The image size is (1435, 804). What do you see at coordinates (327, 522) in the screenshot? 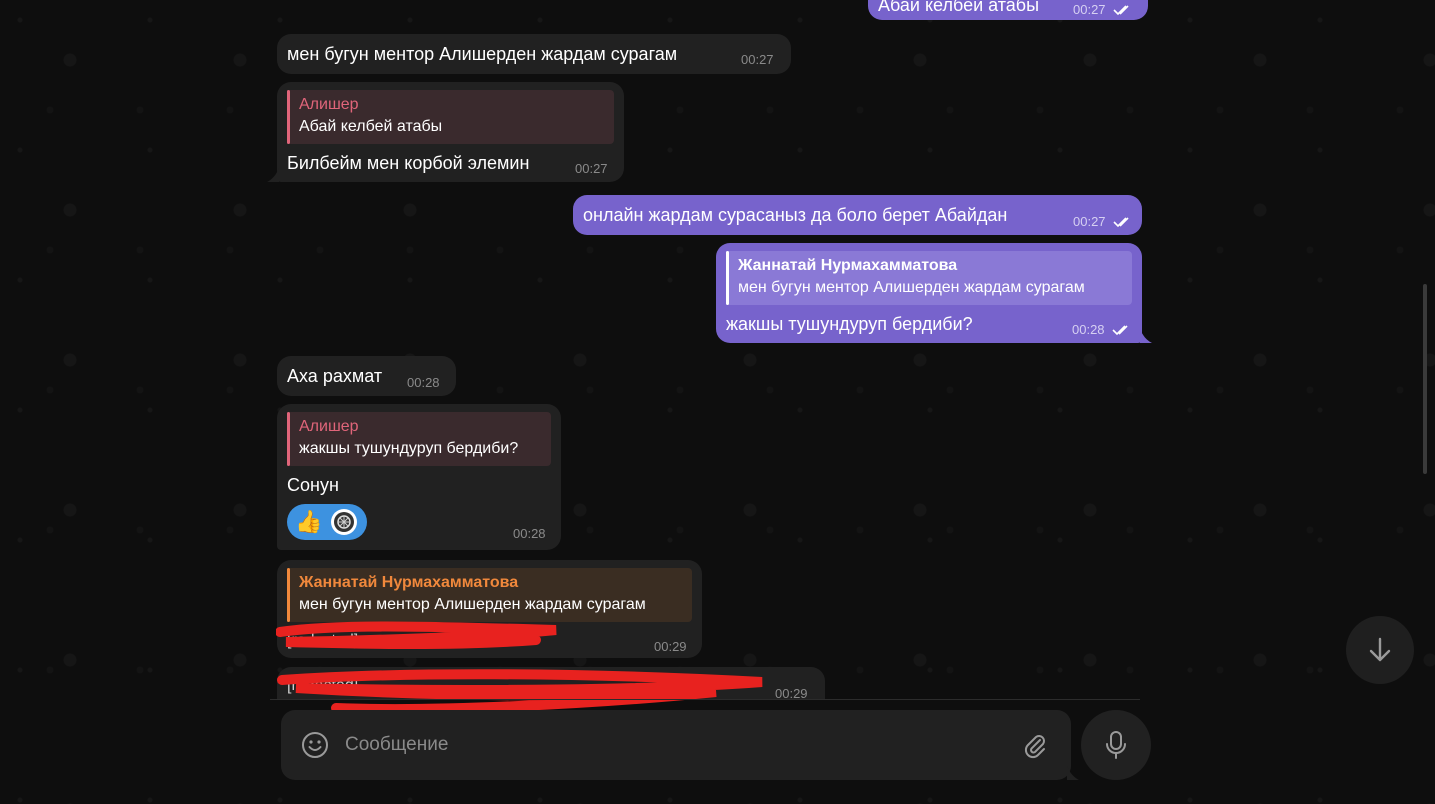
I see `reaction-pill: 👍` at bounding box center [327, 522].